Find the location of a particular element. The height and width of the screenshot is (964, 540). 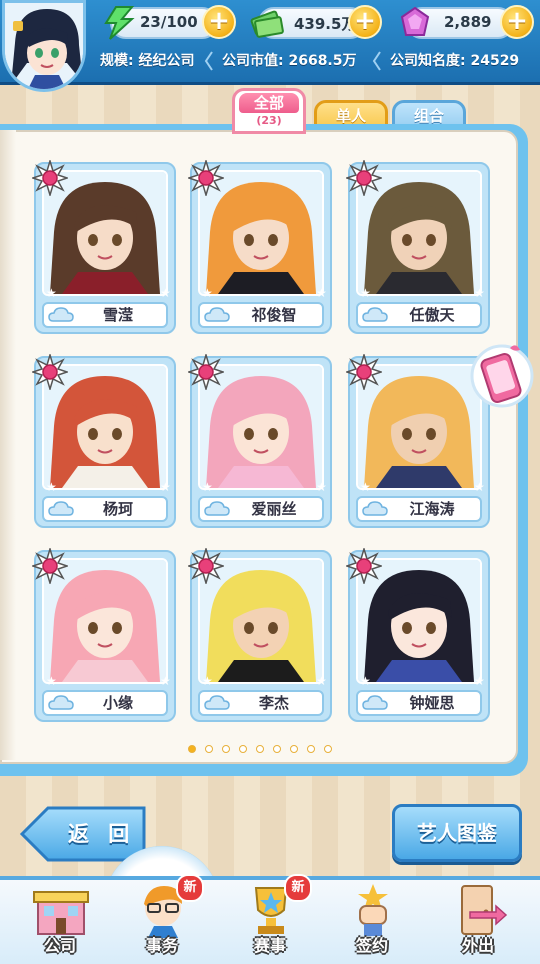

tab-group-label: 组合 is located at coordinates (428, 116).